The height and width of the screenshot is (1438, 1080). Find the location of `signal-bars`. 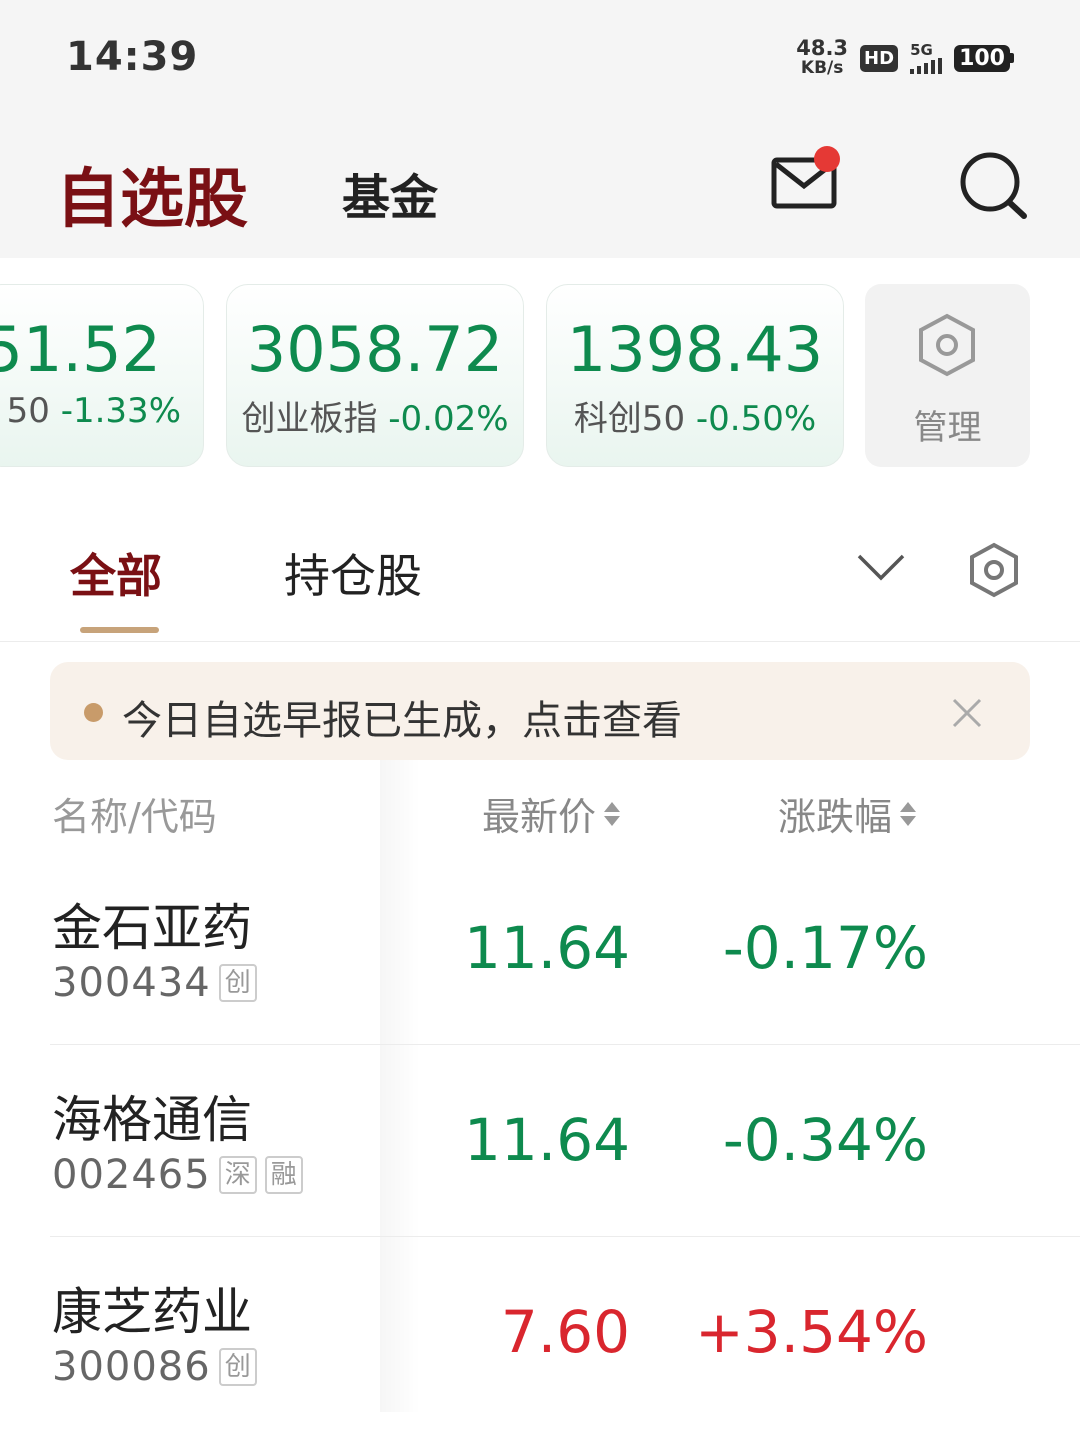

signal-bars is located at coordinates (926, 65).